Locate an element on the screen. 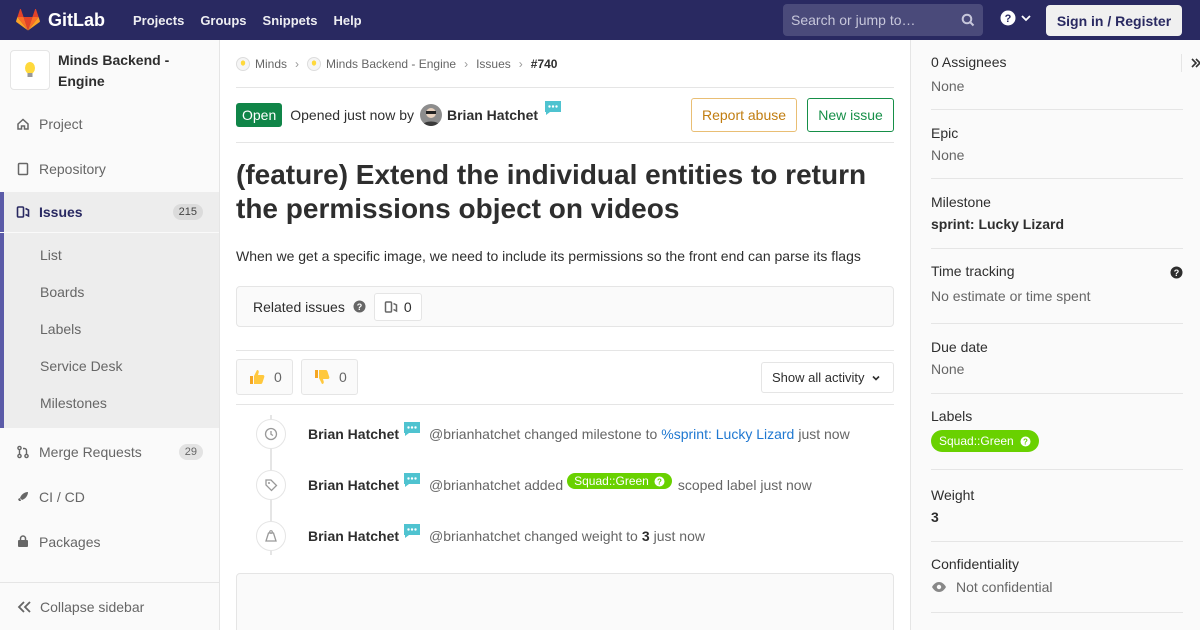 The width and height of the screenshot is (1200, 630). issues-icon is located at coordinates (23, 212).